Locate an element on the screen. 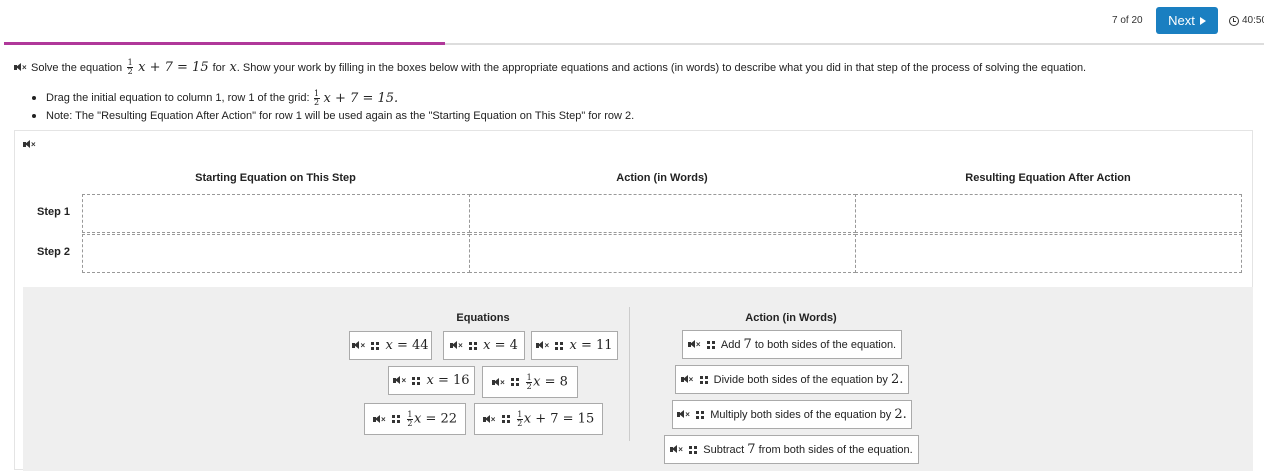 This screenshot has width=1264, height=471. tray-divider is located at coordinates (629, 374).